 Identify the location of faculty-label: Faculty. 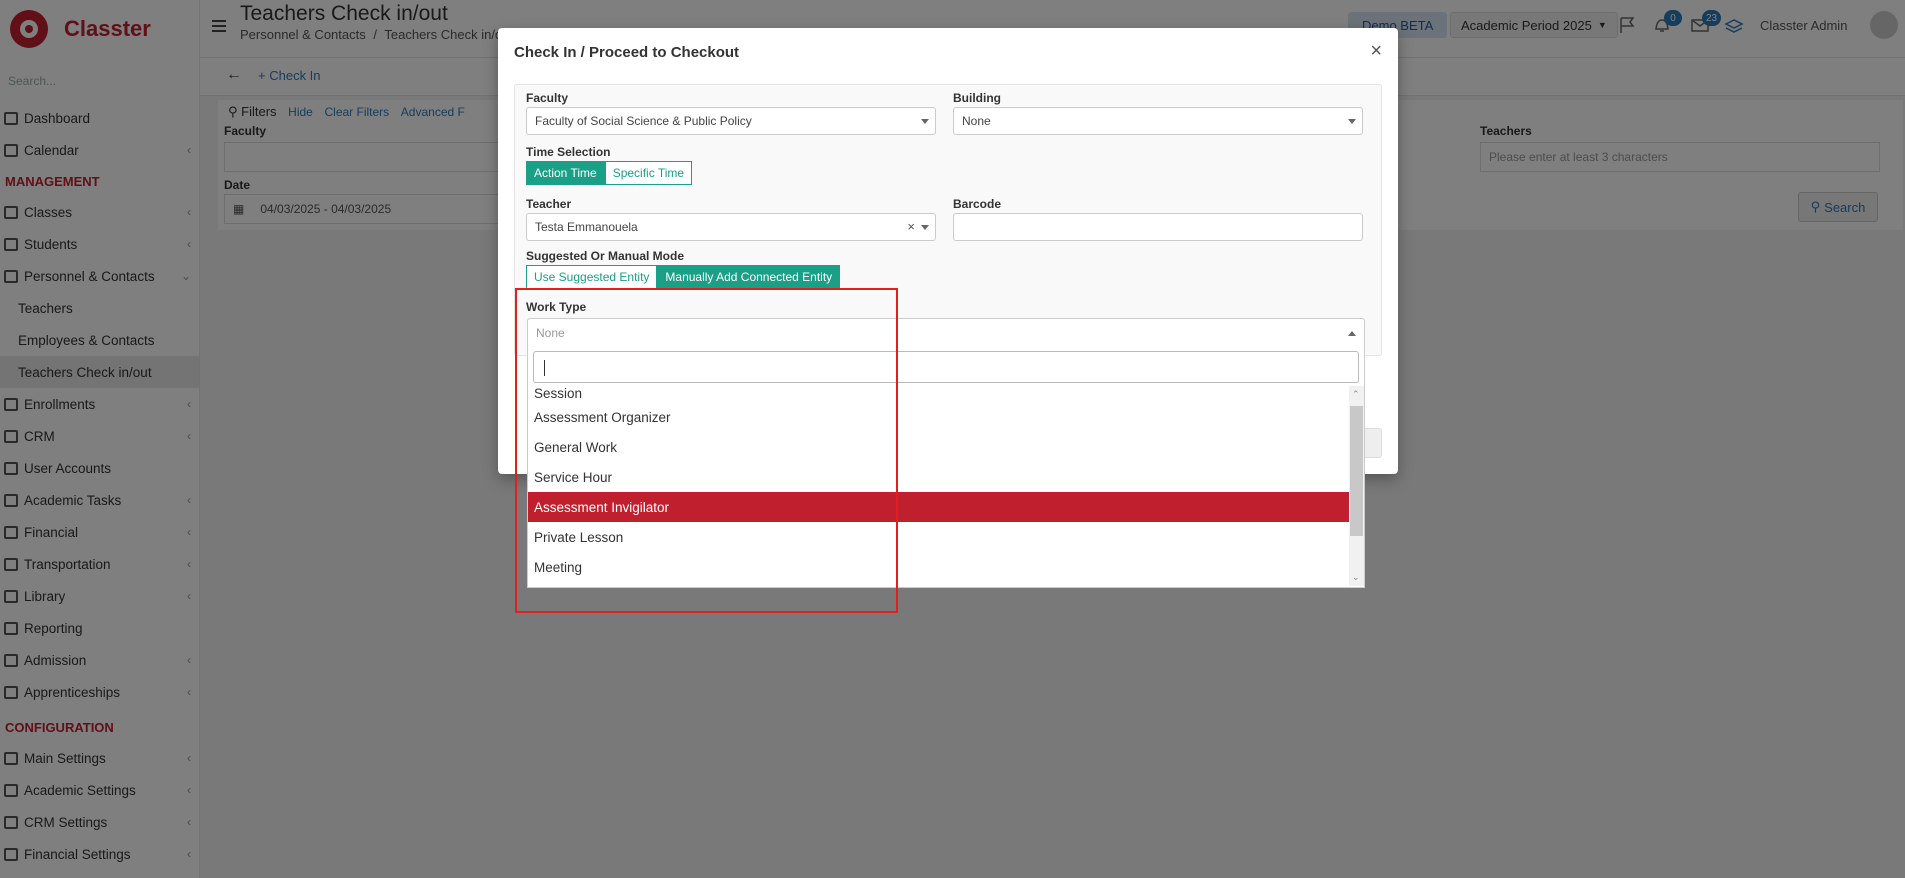
(547, 98).